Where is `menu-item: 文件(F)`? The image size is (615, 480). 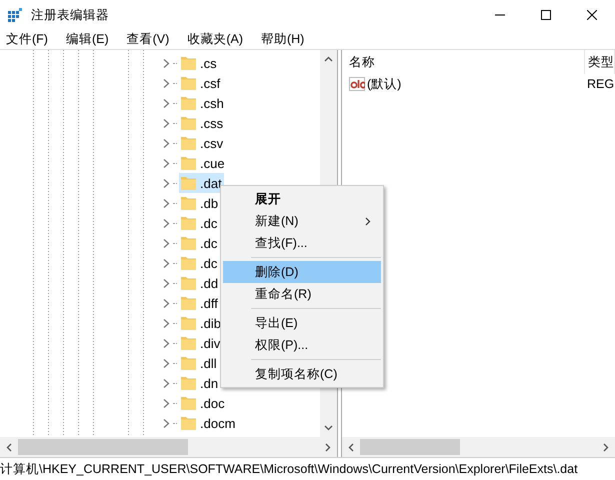 menu-item: 文件(F) is located at coordinates (28, 39).